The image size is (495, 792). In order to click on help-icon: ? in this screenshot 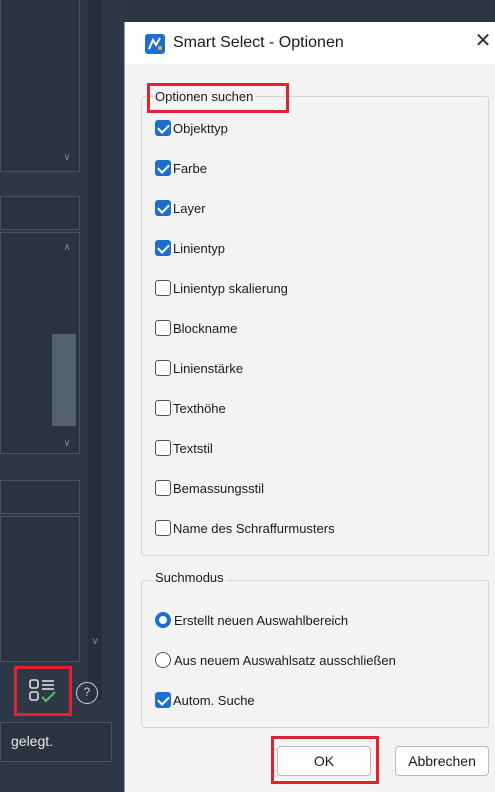, I will do `click(87, 693)`.